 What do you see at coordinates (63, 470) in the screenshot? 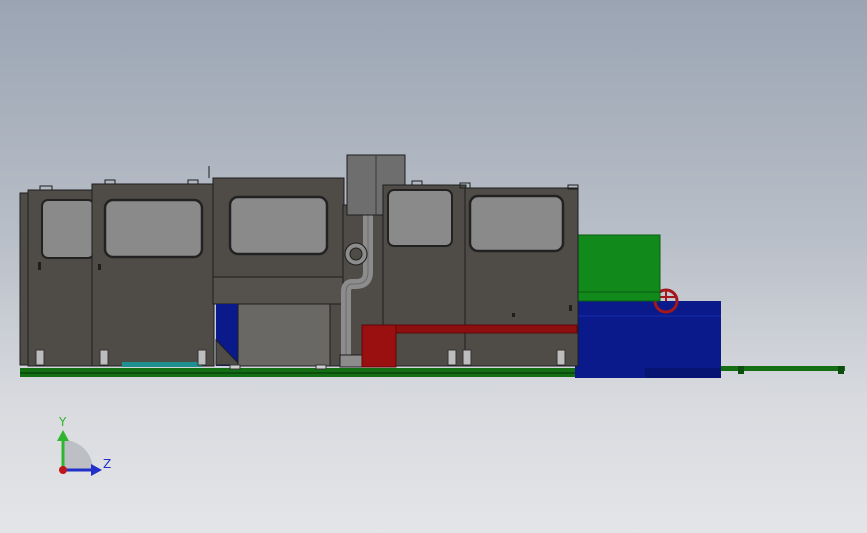
I see `axis-origin` at bounding box center [63, 470].